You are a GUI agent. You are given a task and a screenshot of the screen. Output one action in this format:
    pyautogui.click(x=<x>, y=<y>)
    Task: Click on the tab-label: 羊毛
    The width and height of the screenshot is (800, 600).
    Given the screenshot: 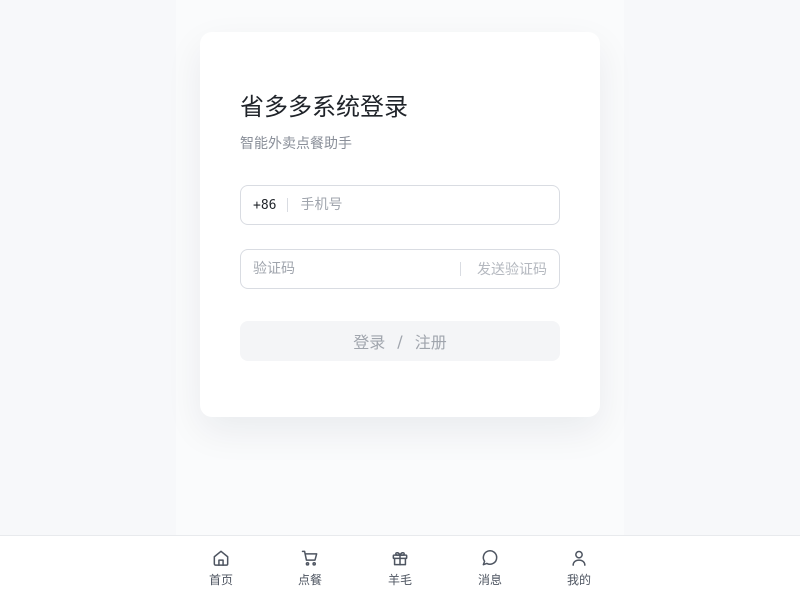 What is the action you would take?
    pyautogui.click(x=399, y=580)
    